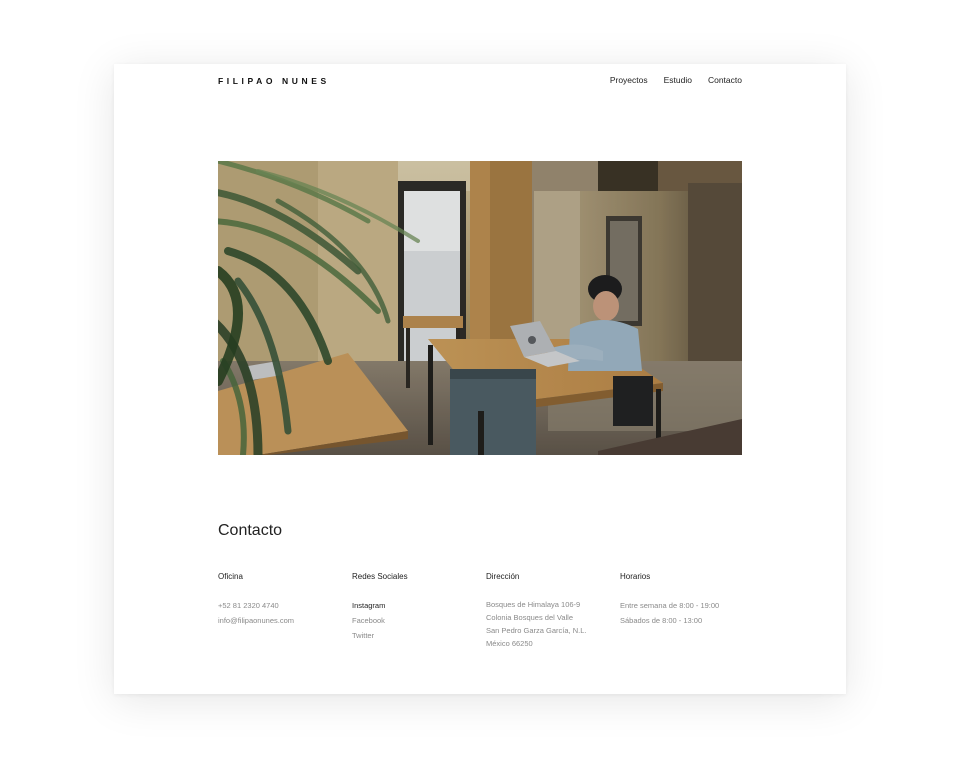 The width and height of the screenshot is (960, 759). I want to click on brand-logo: FILIPAO NUNES, so click(274, 81).